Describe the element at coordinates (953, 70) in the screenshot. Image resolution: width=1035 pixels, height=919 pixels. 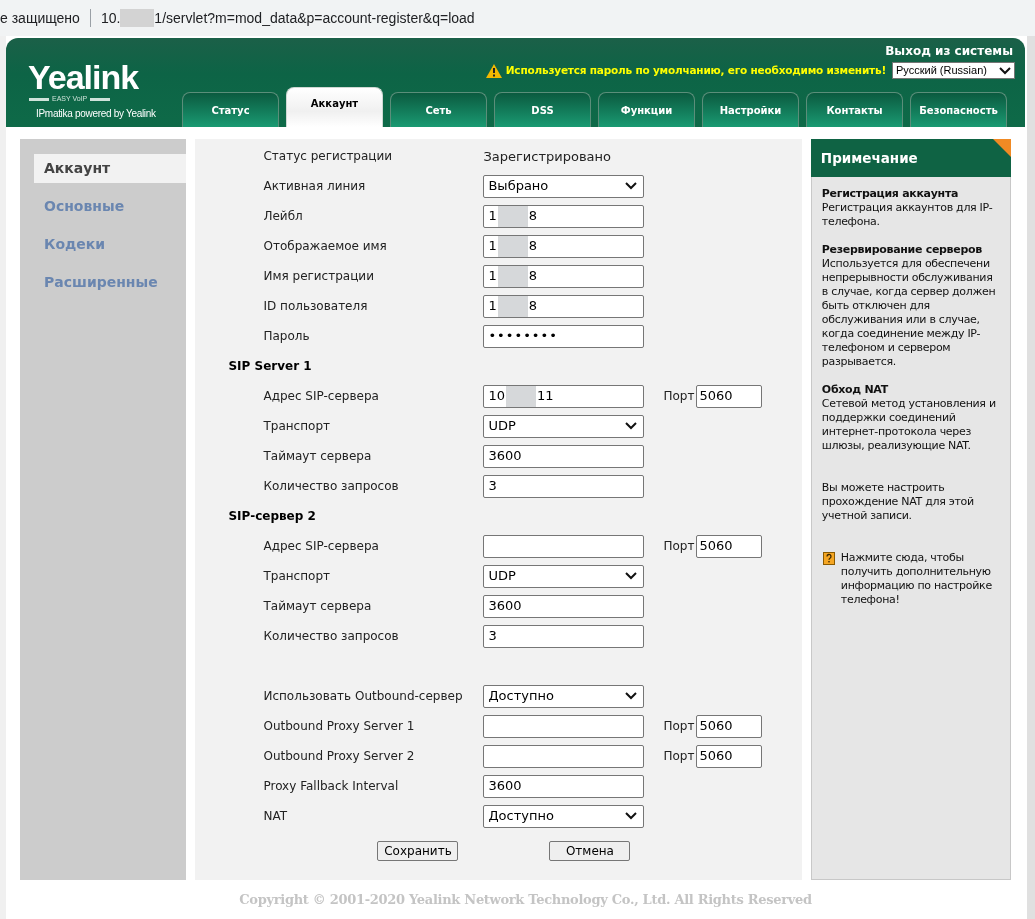
I see `language-select: Русский (Russian)` at that location.